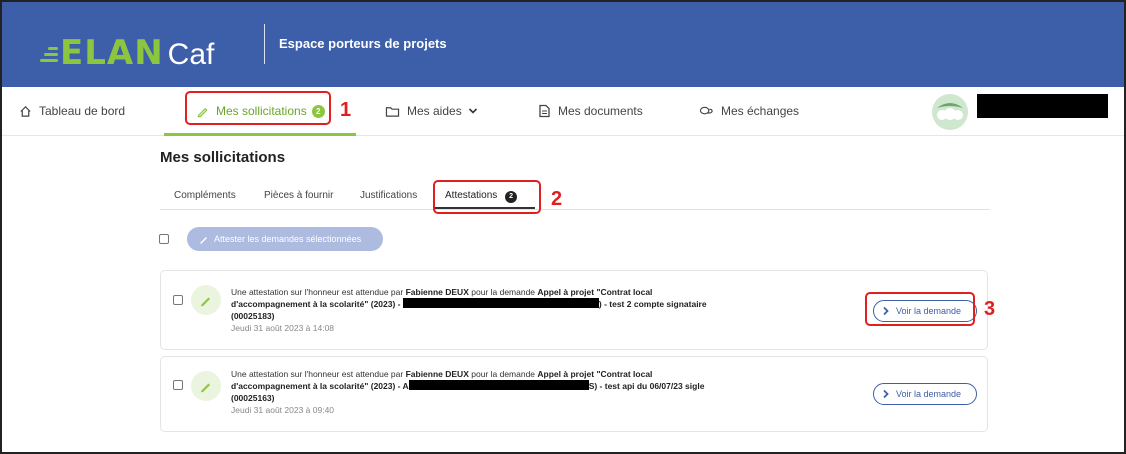 The image size is (1126, 454). I want to click on nav-item-label: Mes documents, so click(600, 111).